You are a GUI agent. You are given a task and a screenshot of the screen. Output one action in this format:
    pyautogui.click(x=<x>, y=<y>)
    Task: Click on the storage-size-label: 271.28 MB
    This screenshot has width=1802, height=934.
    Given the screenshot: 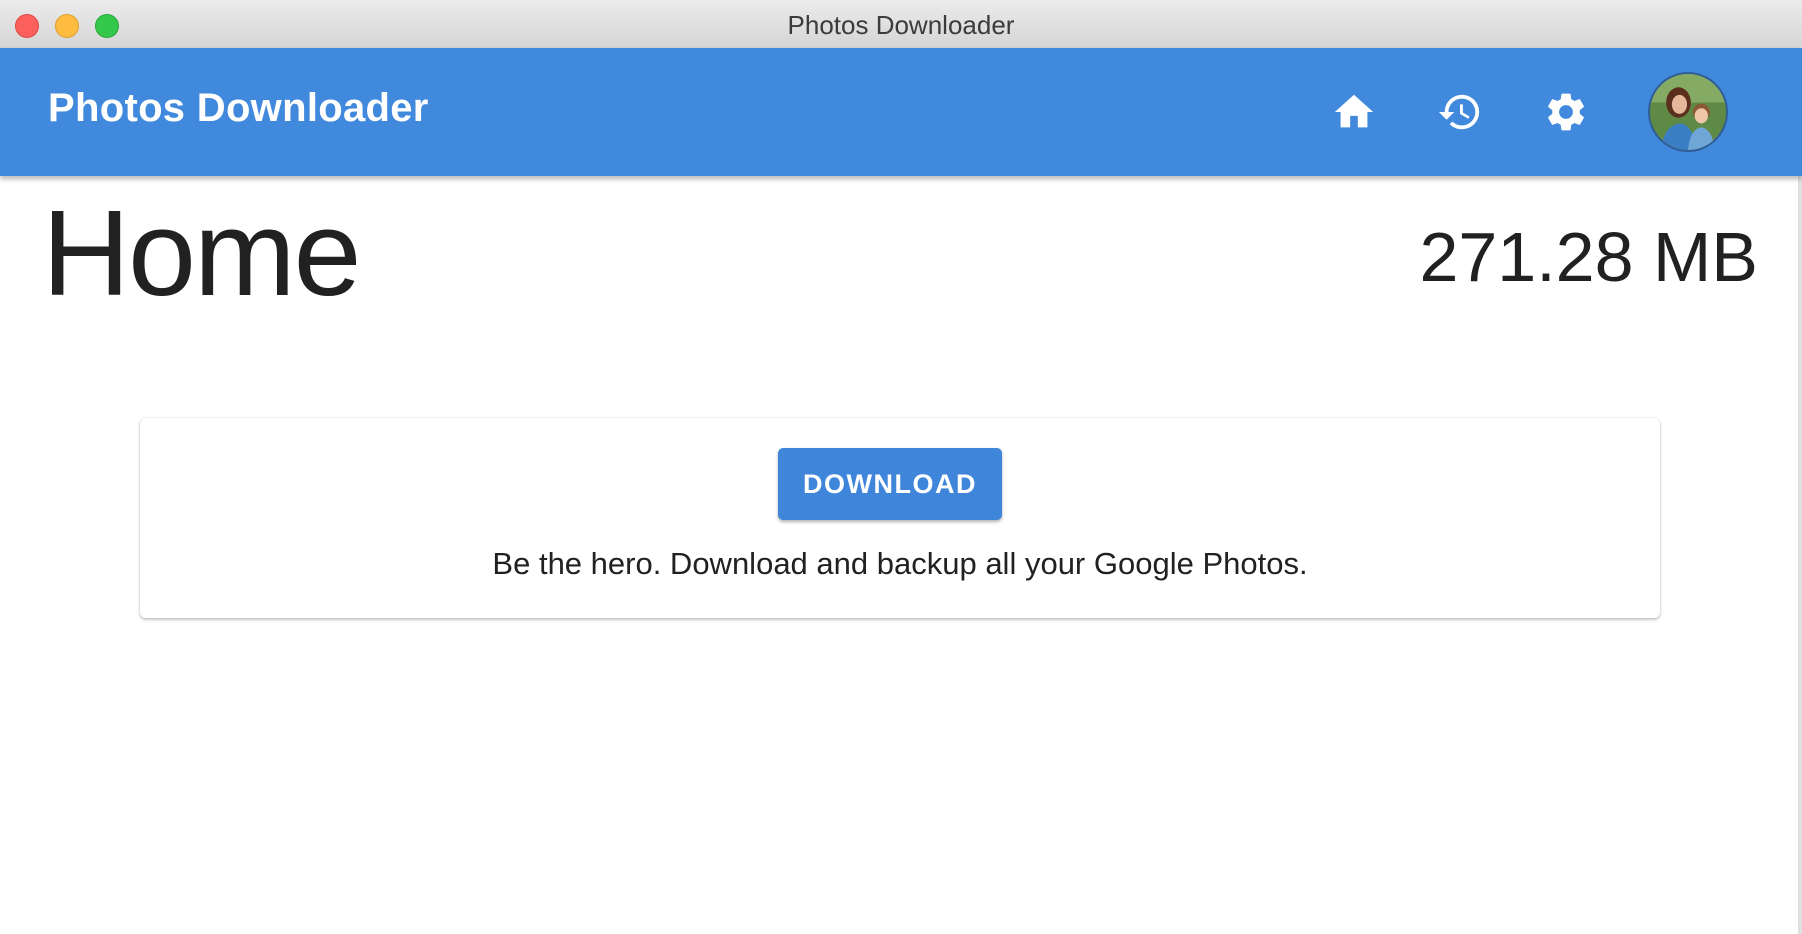 What is the action you would take?
    pyautogui.click(x=1588, y=257)
    